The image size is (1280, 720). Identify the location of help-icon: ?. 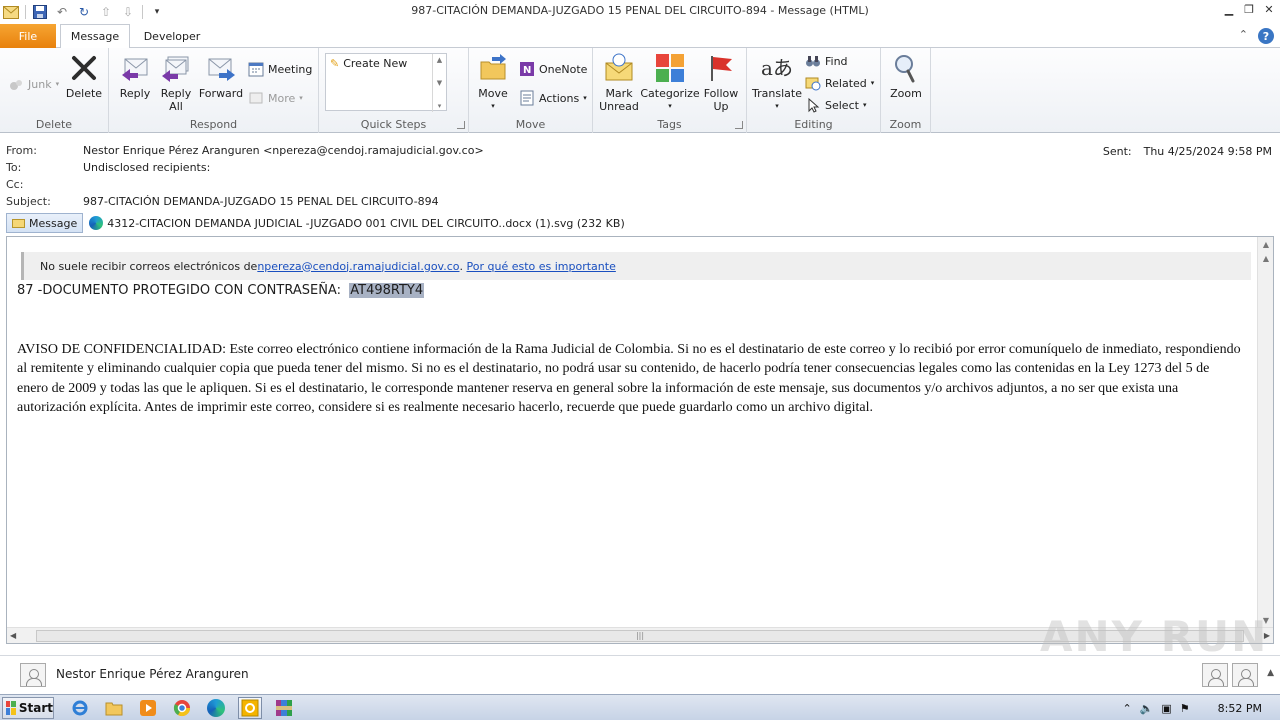
(1266, 36).